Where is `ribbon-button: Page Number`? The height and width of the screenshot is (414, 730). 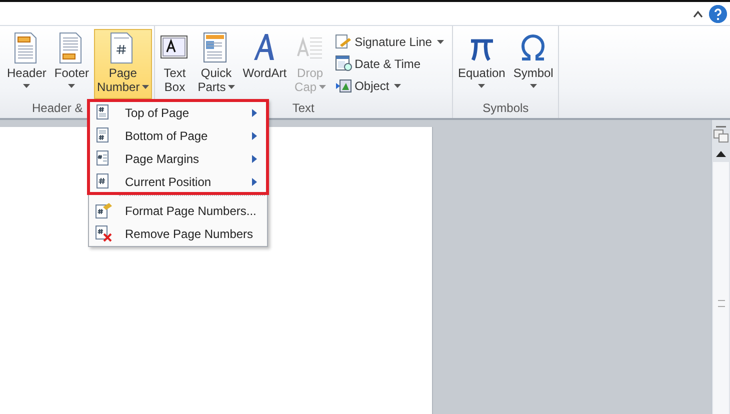
ribbon-button: Page Number is located at coordinates (123, 64).